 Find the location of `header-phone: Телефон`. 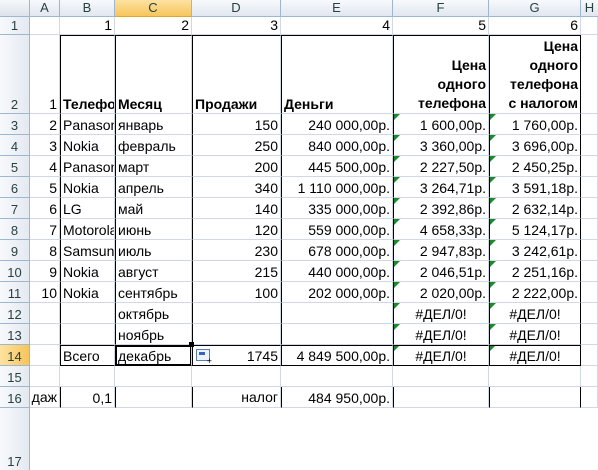

header-phone: Телефон is located at coordinates (87, 74).